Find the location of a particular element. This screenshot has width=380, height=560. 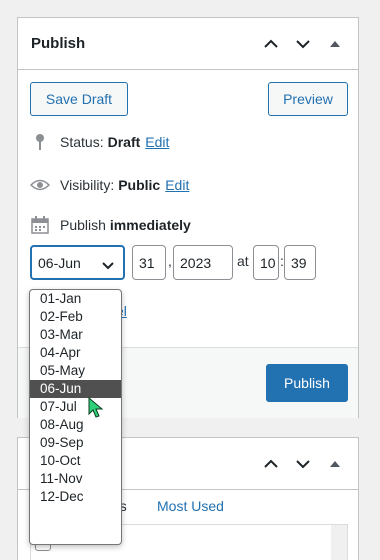

category-scrollbar is located at coordinates (339, 542).